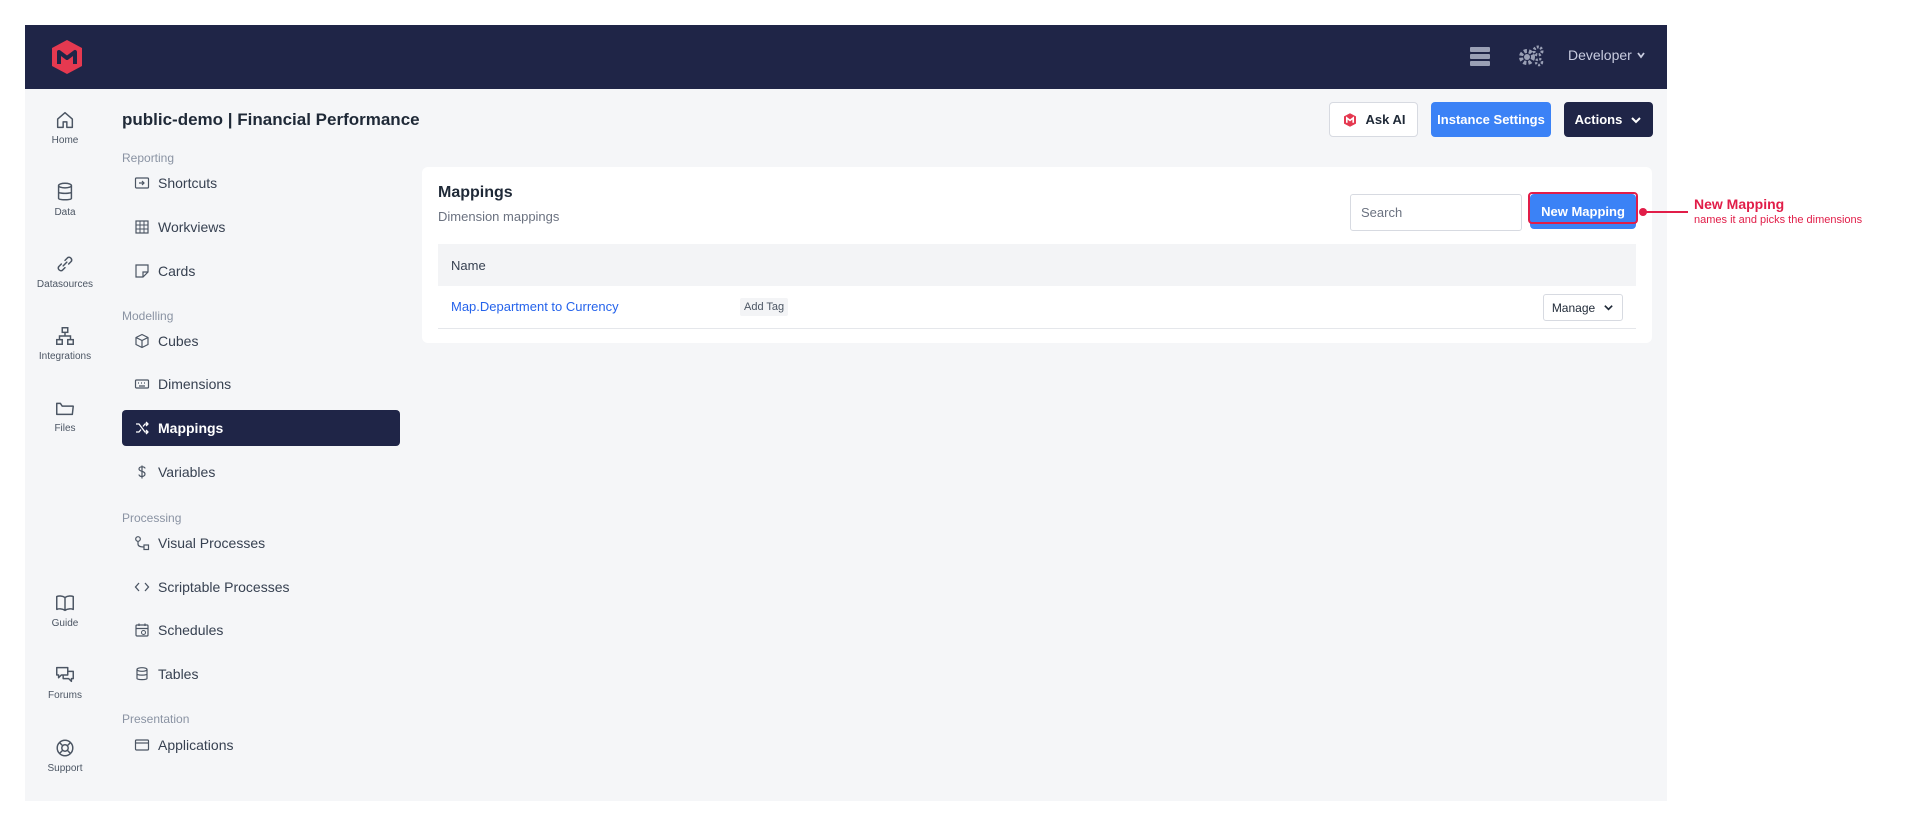 The width and height of the screenshot is (1920, 815). I want to click on ask-ai-button: Ask AI, so click(1373, 119).